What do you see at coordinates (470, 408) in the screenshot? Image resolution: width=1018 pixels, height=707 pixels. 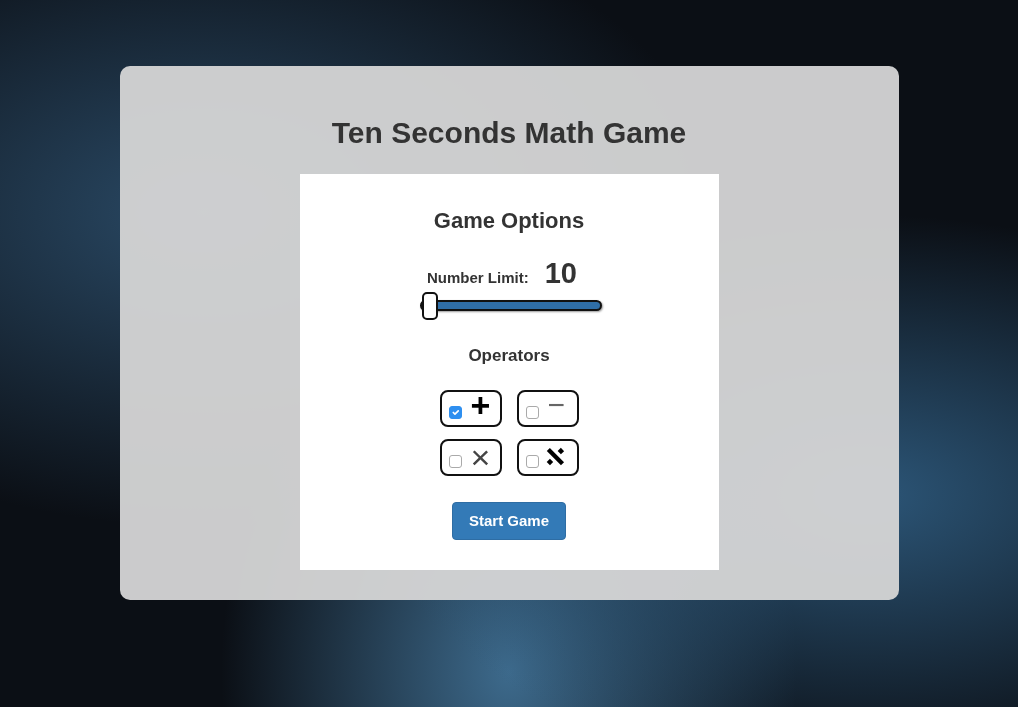 I see `operator-toggle: +` at bounding box center [470, 408].